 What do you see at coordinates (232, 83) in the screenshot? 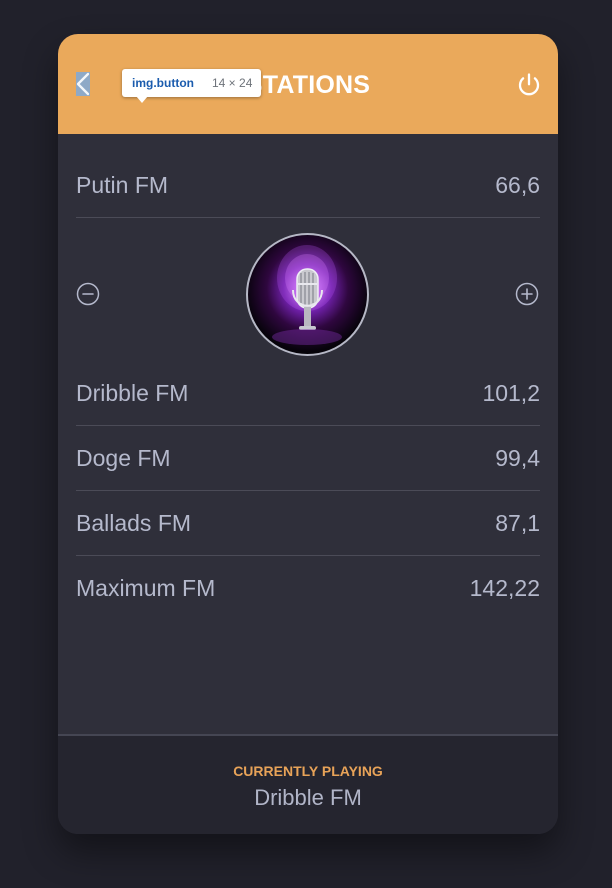
I see `tooltip-dimensions: 14 × 24` at bounding box center [232, 83].